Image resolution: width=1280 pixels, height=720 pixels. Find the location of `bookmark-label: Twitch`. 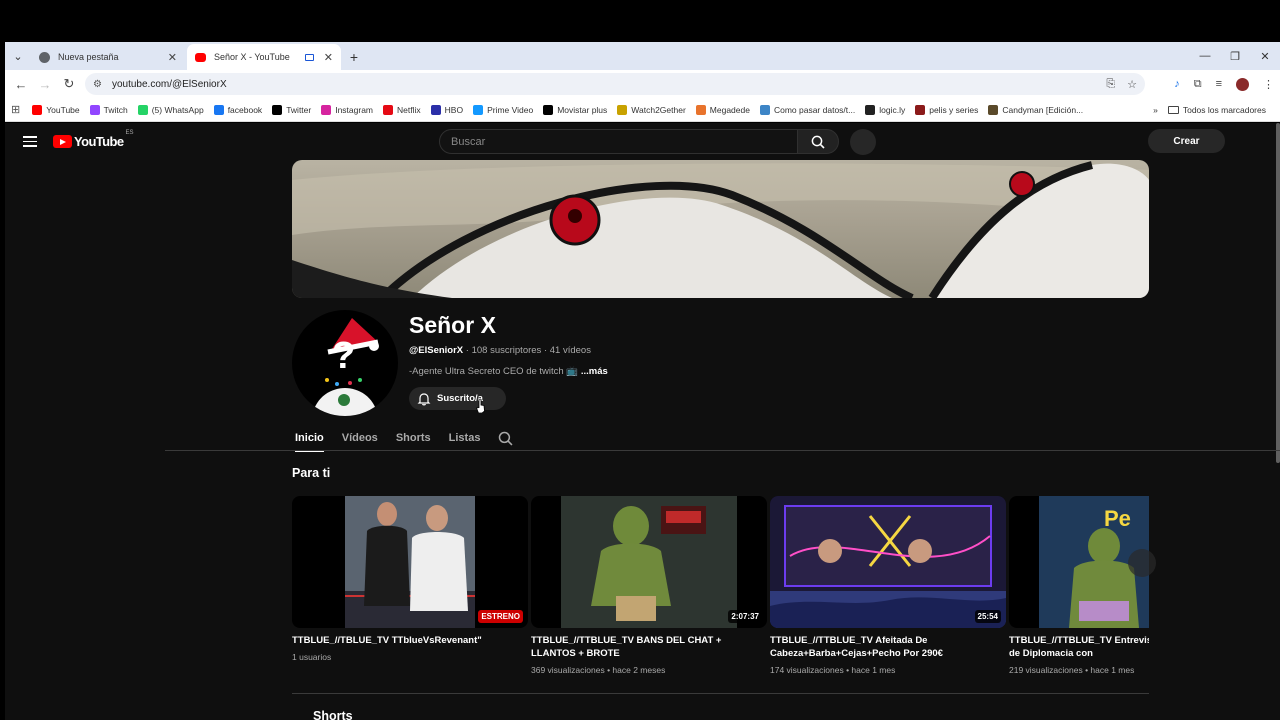

bookmark-label: Twitch is located at coordinates (115, 109).